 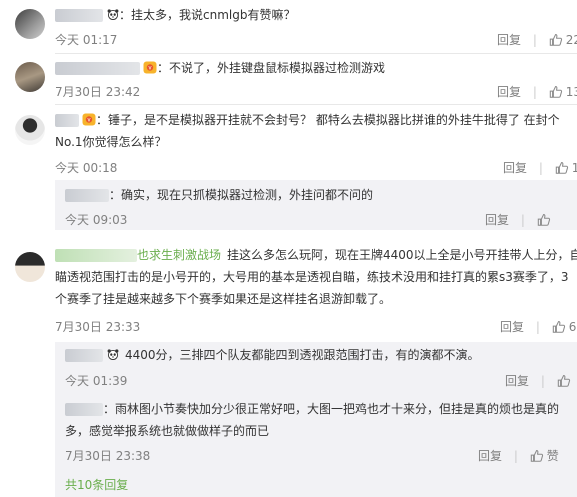 What do you see at coordinates (86, 168) in the screenshot?
I see `timestamp: 今天 00:18` at bounding box center [86, 168].